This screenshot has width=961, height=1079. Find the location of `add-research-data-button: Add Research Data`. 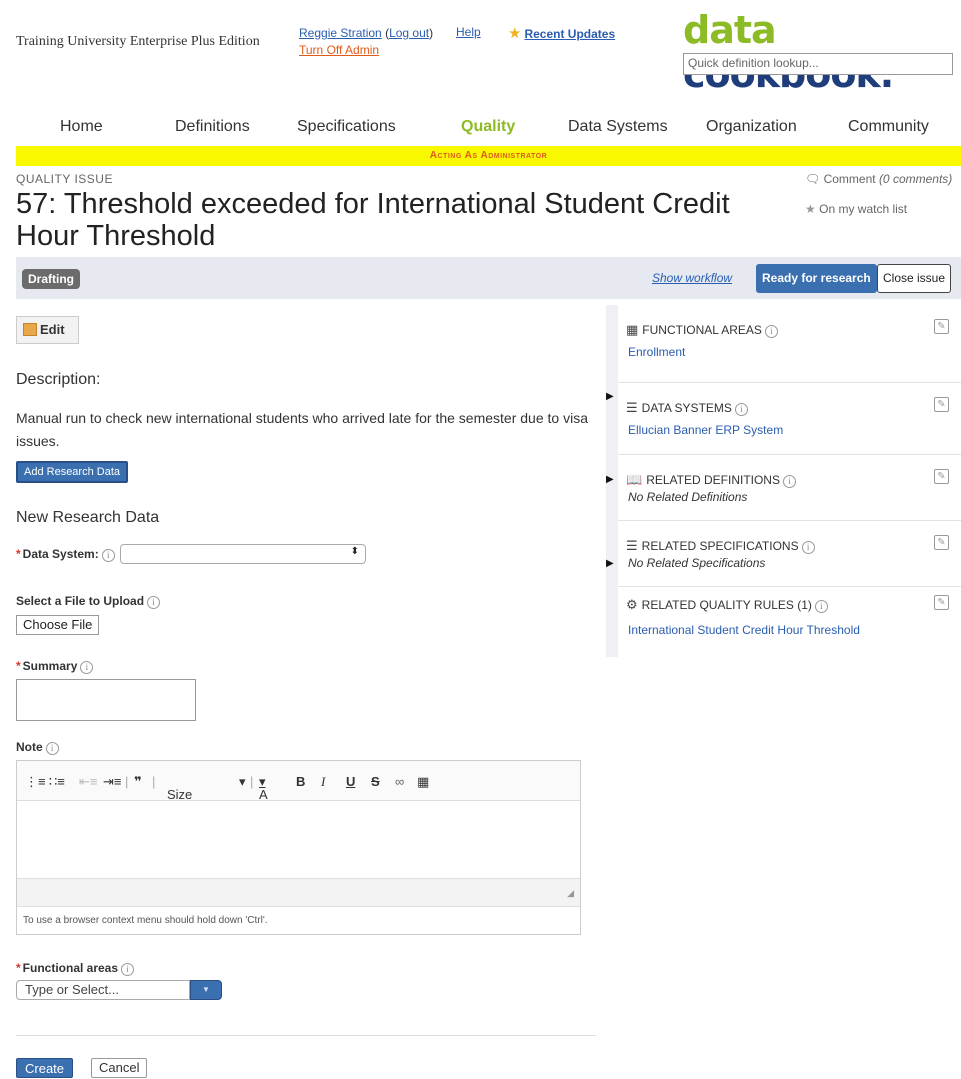

add-research-data-button: Add Research Data is located at coordinates (72, 472).